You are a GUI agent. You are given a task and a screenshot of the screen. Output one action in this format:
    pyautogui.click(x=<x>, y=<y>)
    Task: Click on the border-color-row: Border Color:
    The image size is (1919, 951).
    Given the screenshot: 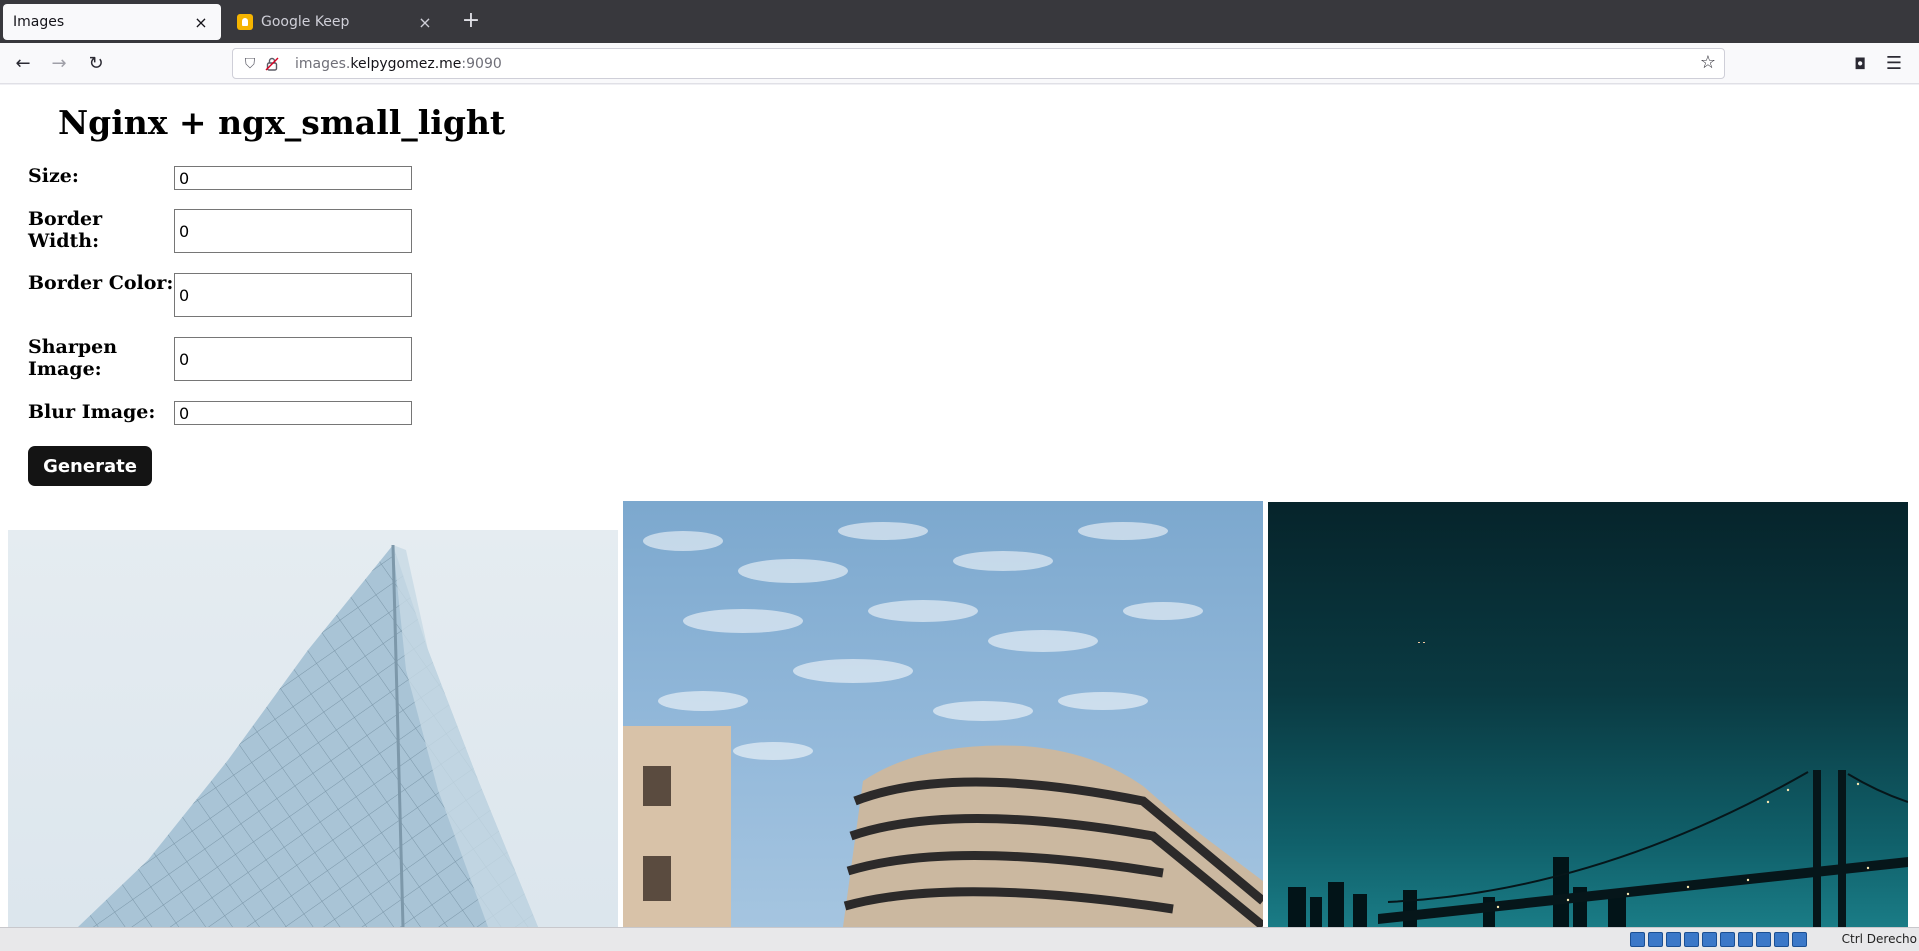 What is the action you would take?
    pyautogui.click(x=220, y=294)
    